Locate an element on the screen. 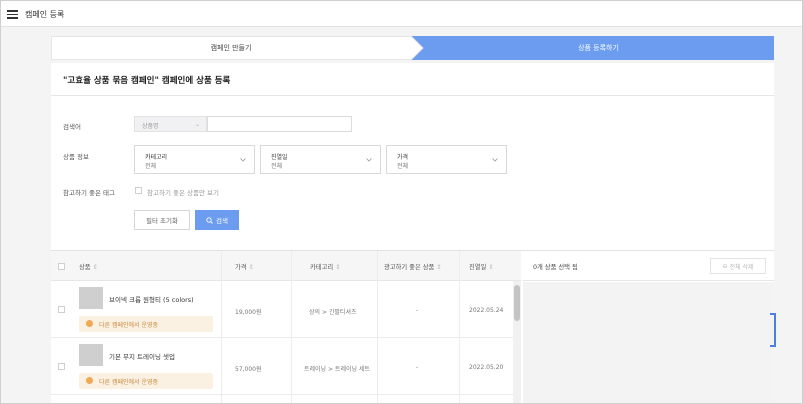 The image size is (803, 404). product-name: 기본 무지 트레이닝 셋업 is located at coordinates (142, 356).